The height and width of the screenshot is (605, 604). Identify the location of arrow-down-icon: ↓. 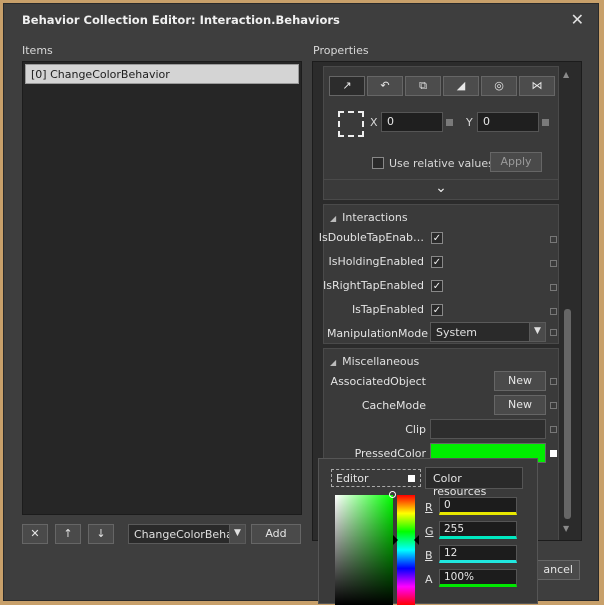
(101, 533).